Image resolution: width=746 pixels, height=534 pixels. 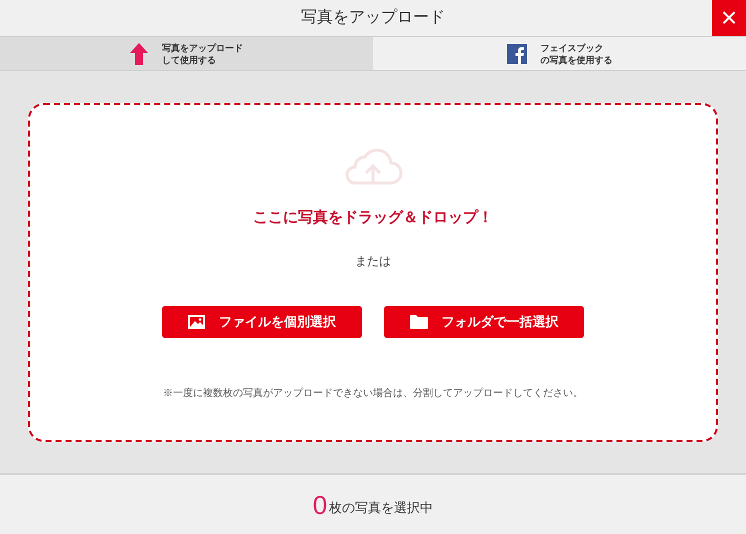 What do you see at coordinates (373, 261) in the screenshot?
I see `or-label: または` at bounding box center [373, 261].